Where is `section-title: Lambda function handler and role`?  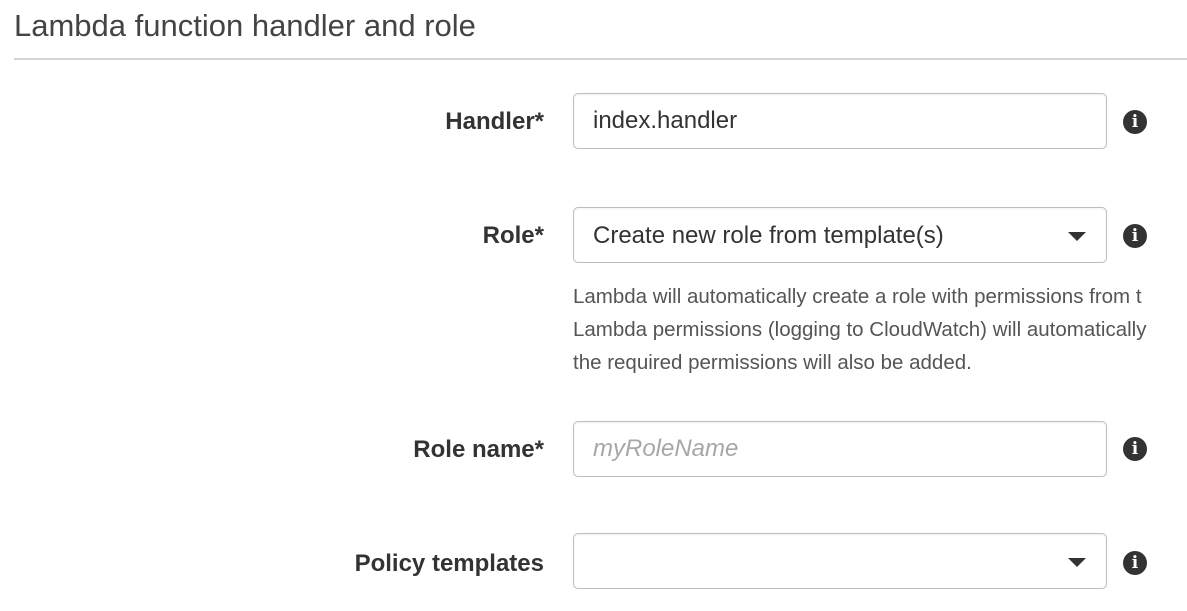 section-title: Lambda function handler and role is located at coordinates (245, 25).